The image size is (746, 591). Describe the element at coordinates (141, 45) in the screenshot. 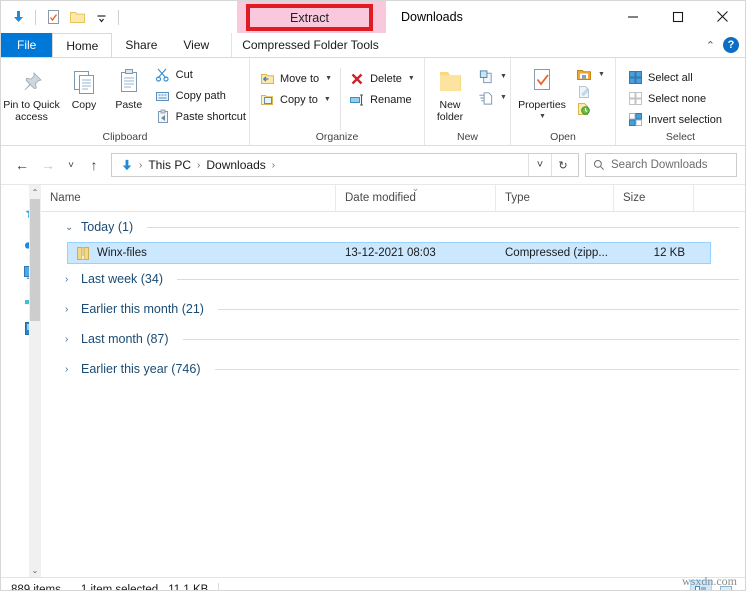

I see `tab-share: Share` at that location.